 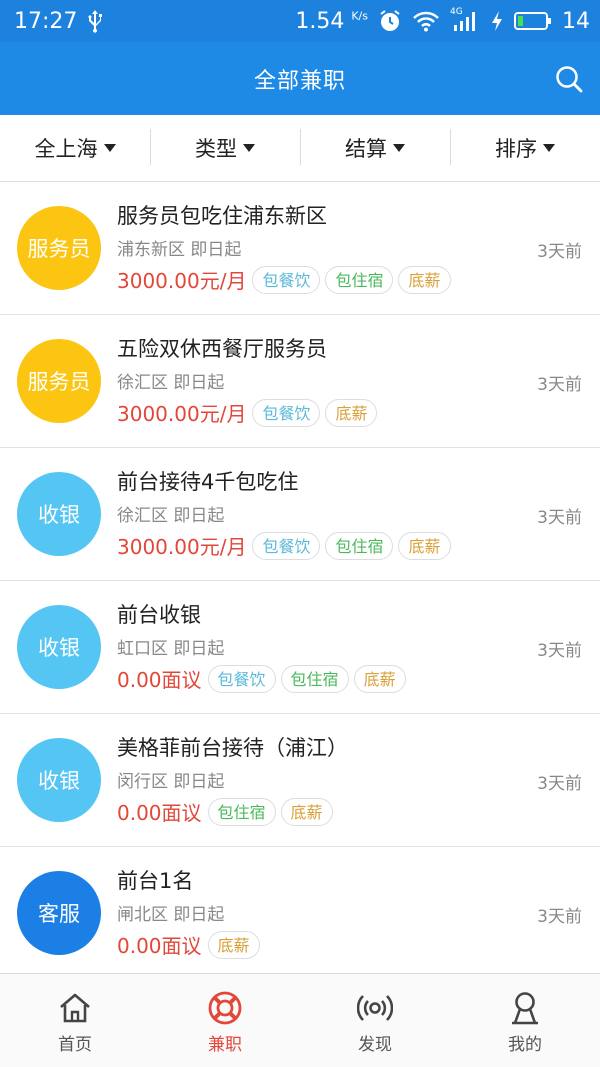 I want to click on alarm-icon, so click(x=390, y=21).